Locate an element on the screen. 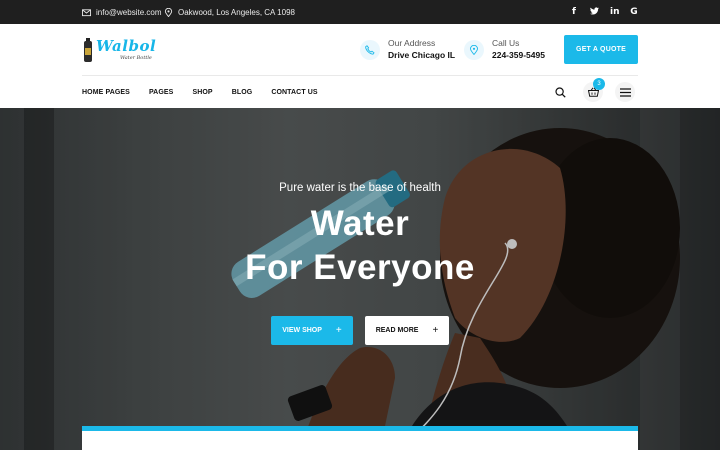  call-block: Call Us 224-359-5495 is located at coordinates (504, 49).